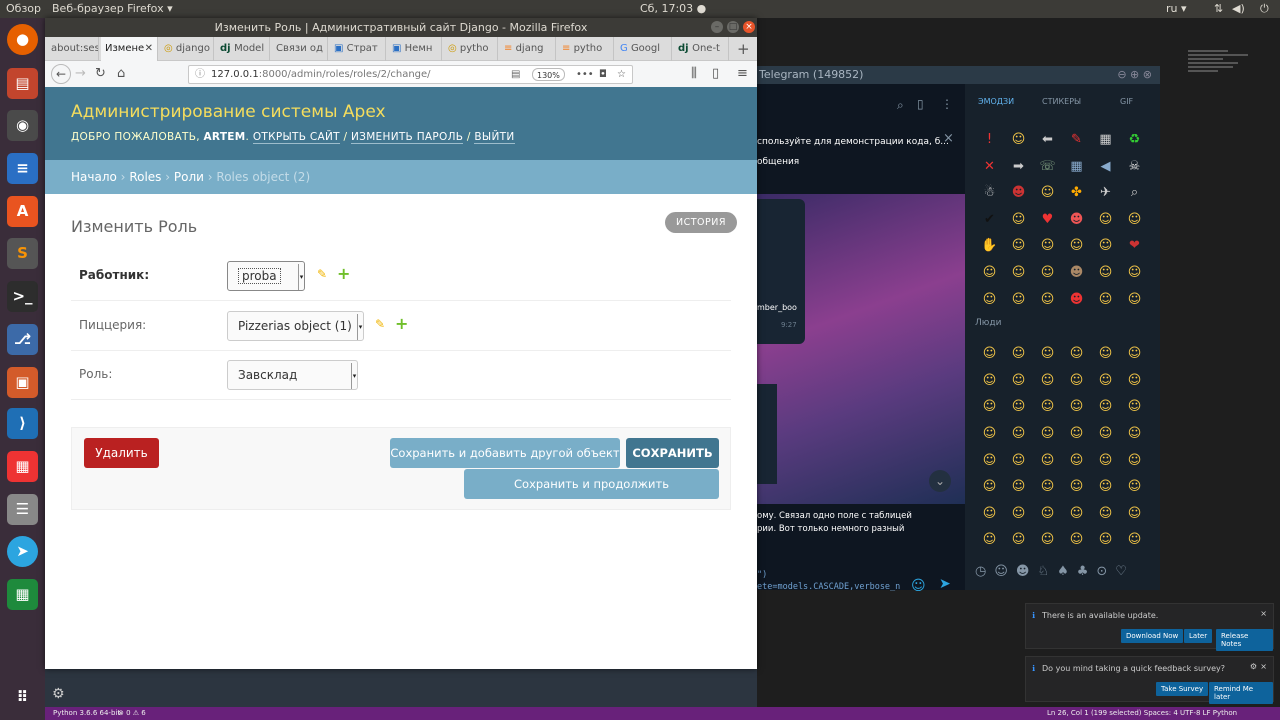 The image size is (1280, 720). I want to click on tab-active: Измене ✕, so click(129, 49).